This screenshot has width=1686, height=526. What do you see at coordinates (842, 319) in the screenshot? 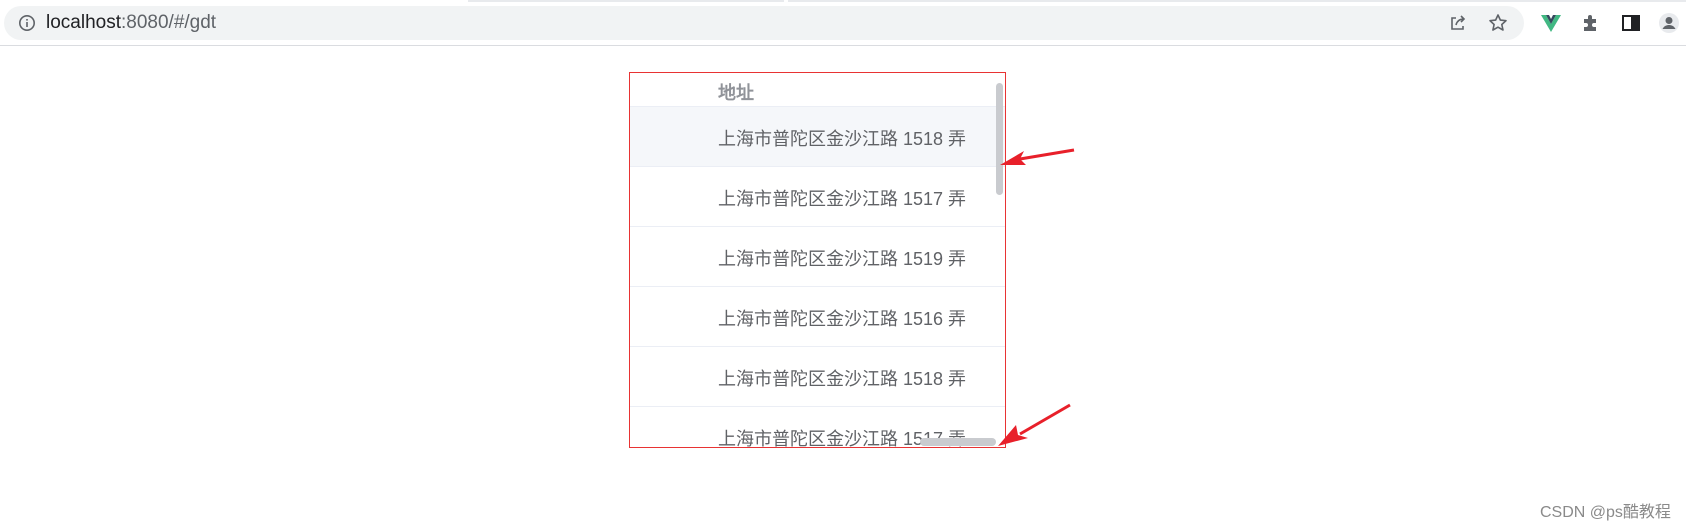
I see `table-cell: 上海市普陀区金沙江路 1516 弄` at bounding box center [842, 319].